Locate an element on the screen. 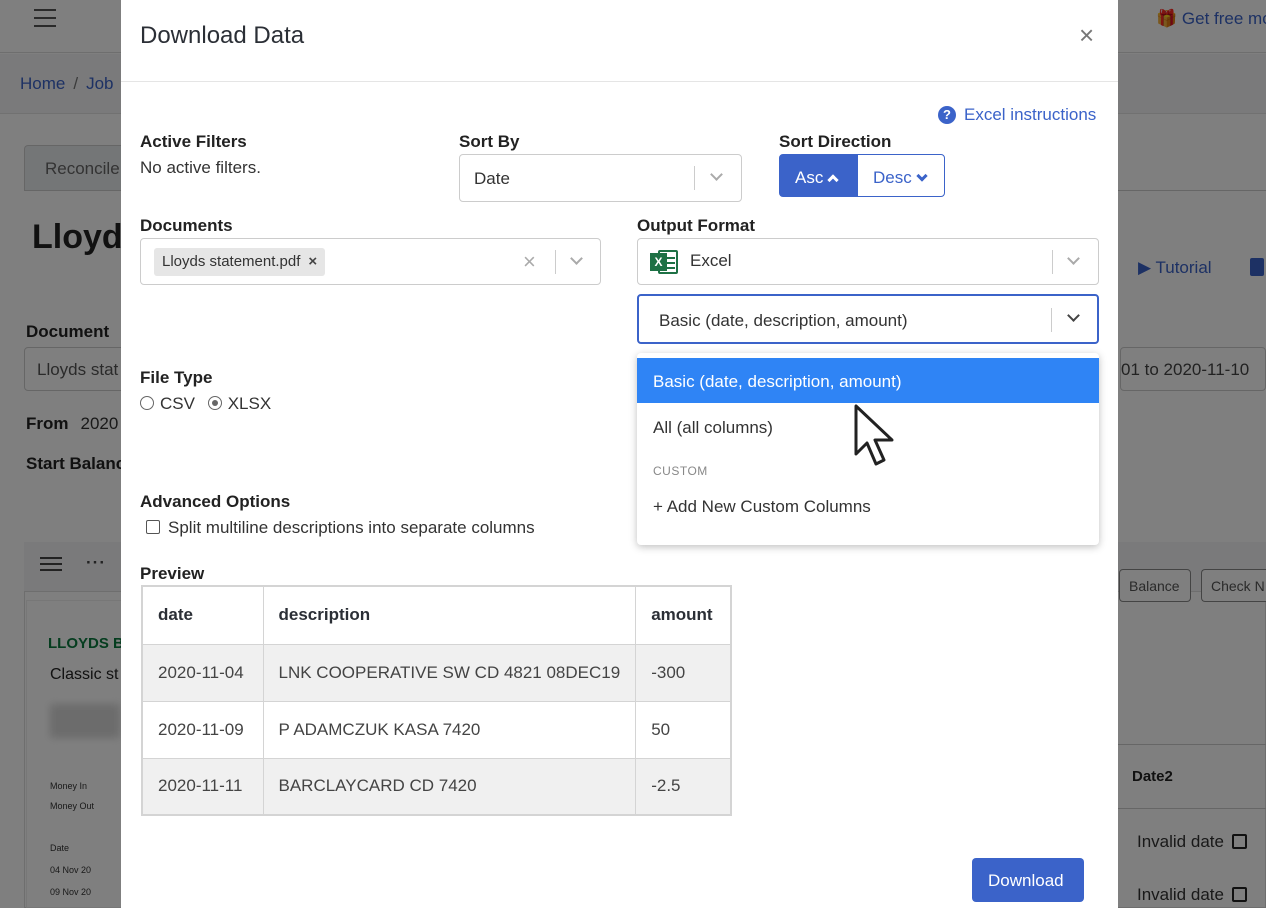 The height and width of the screenshot is (908, 1266). excel-instructions-link: ? Excel instructions is located at coordinates (1017, 115).